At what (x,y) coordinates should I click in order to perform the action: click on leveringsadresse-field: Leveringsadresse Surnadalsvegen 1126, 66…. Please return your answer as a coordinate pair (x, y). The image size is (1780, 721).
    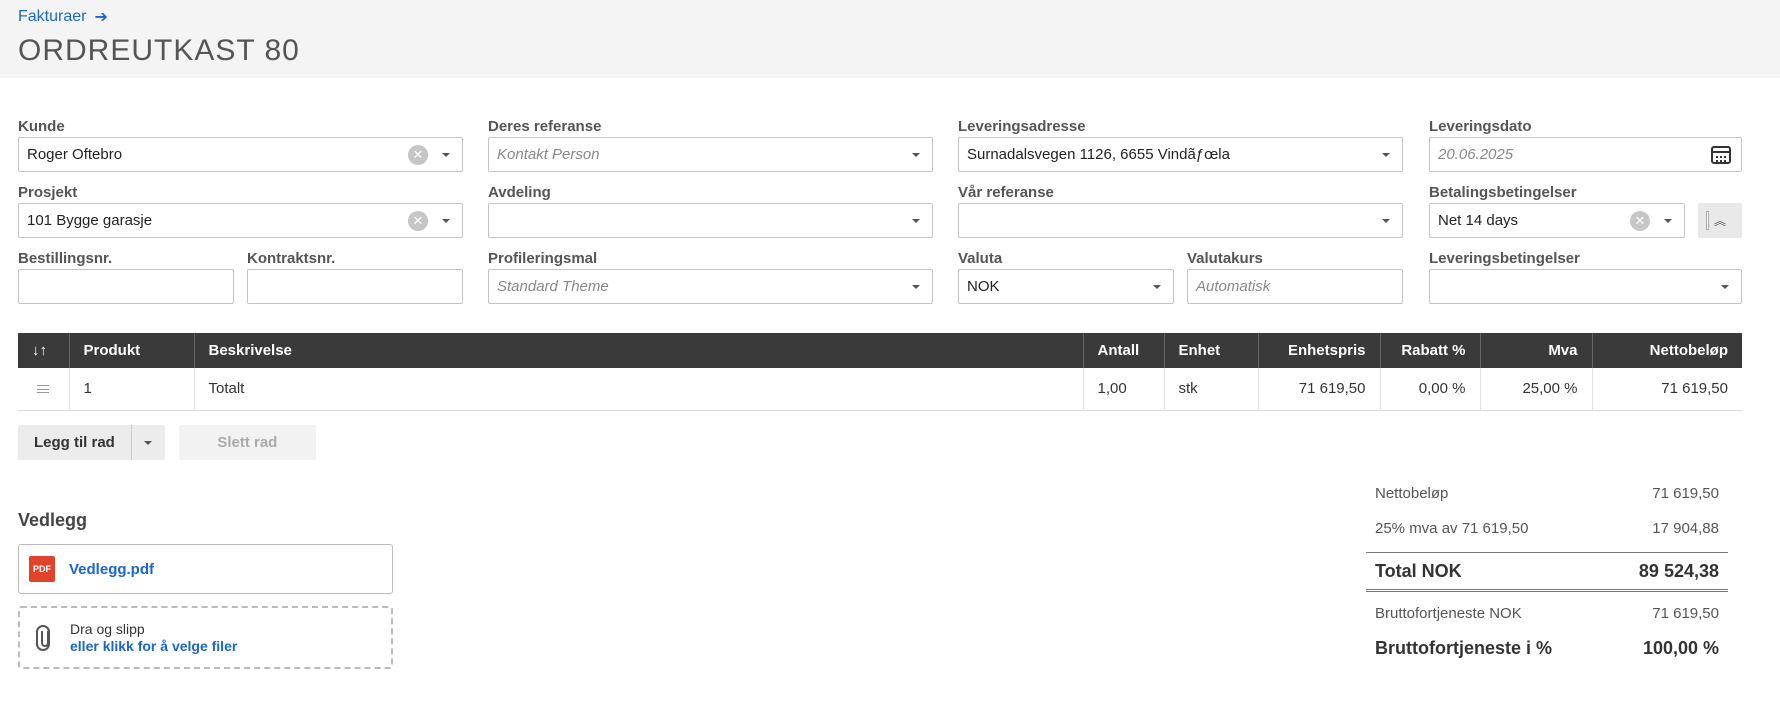
    Looking at the image, I should click on (1180, 144).